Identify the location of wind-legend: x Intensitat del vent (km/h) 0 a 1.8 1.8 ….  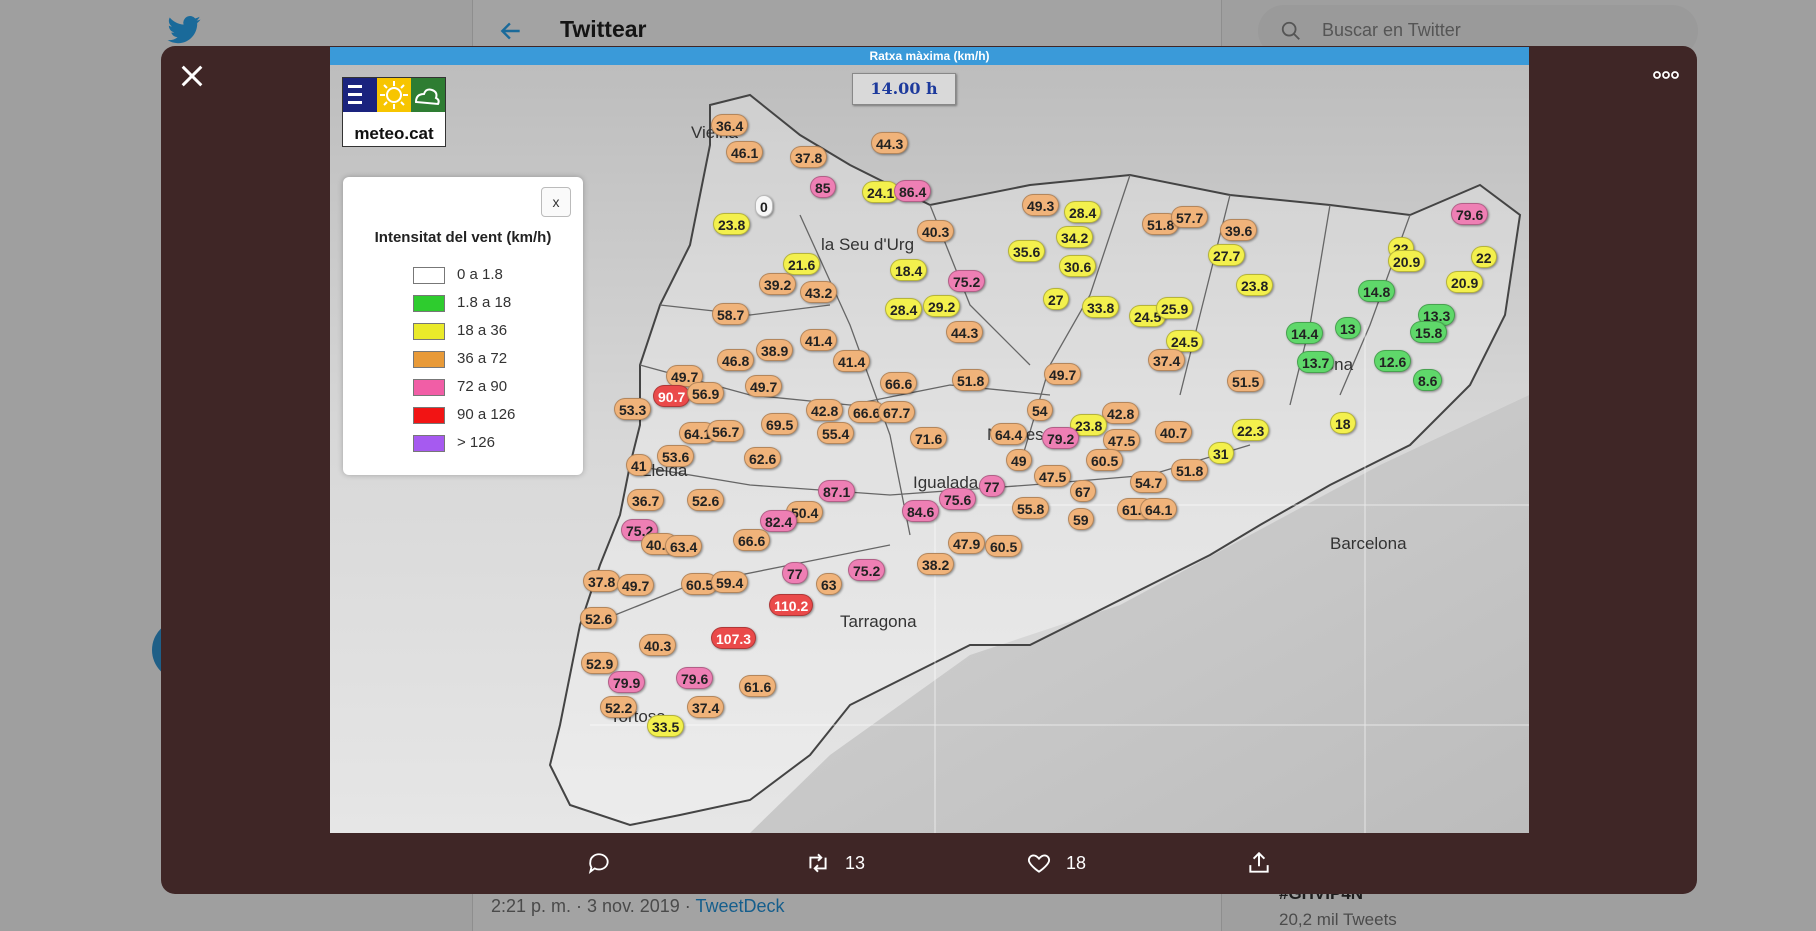
(463, 326).